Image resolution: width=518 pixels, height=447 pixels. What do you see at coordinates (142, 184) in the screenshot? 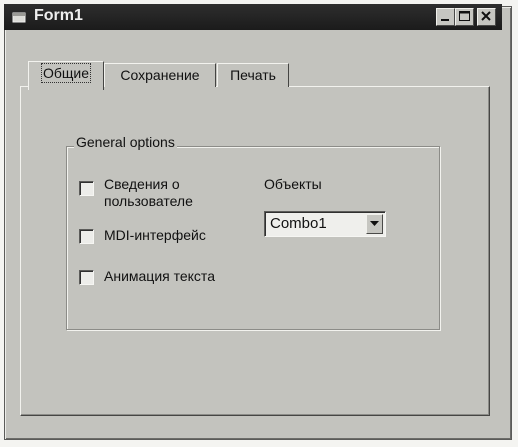
I see `user-info-label-line1: Сведения о` at bounding box center [142, 184].